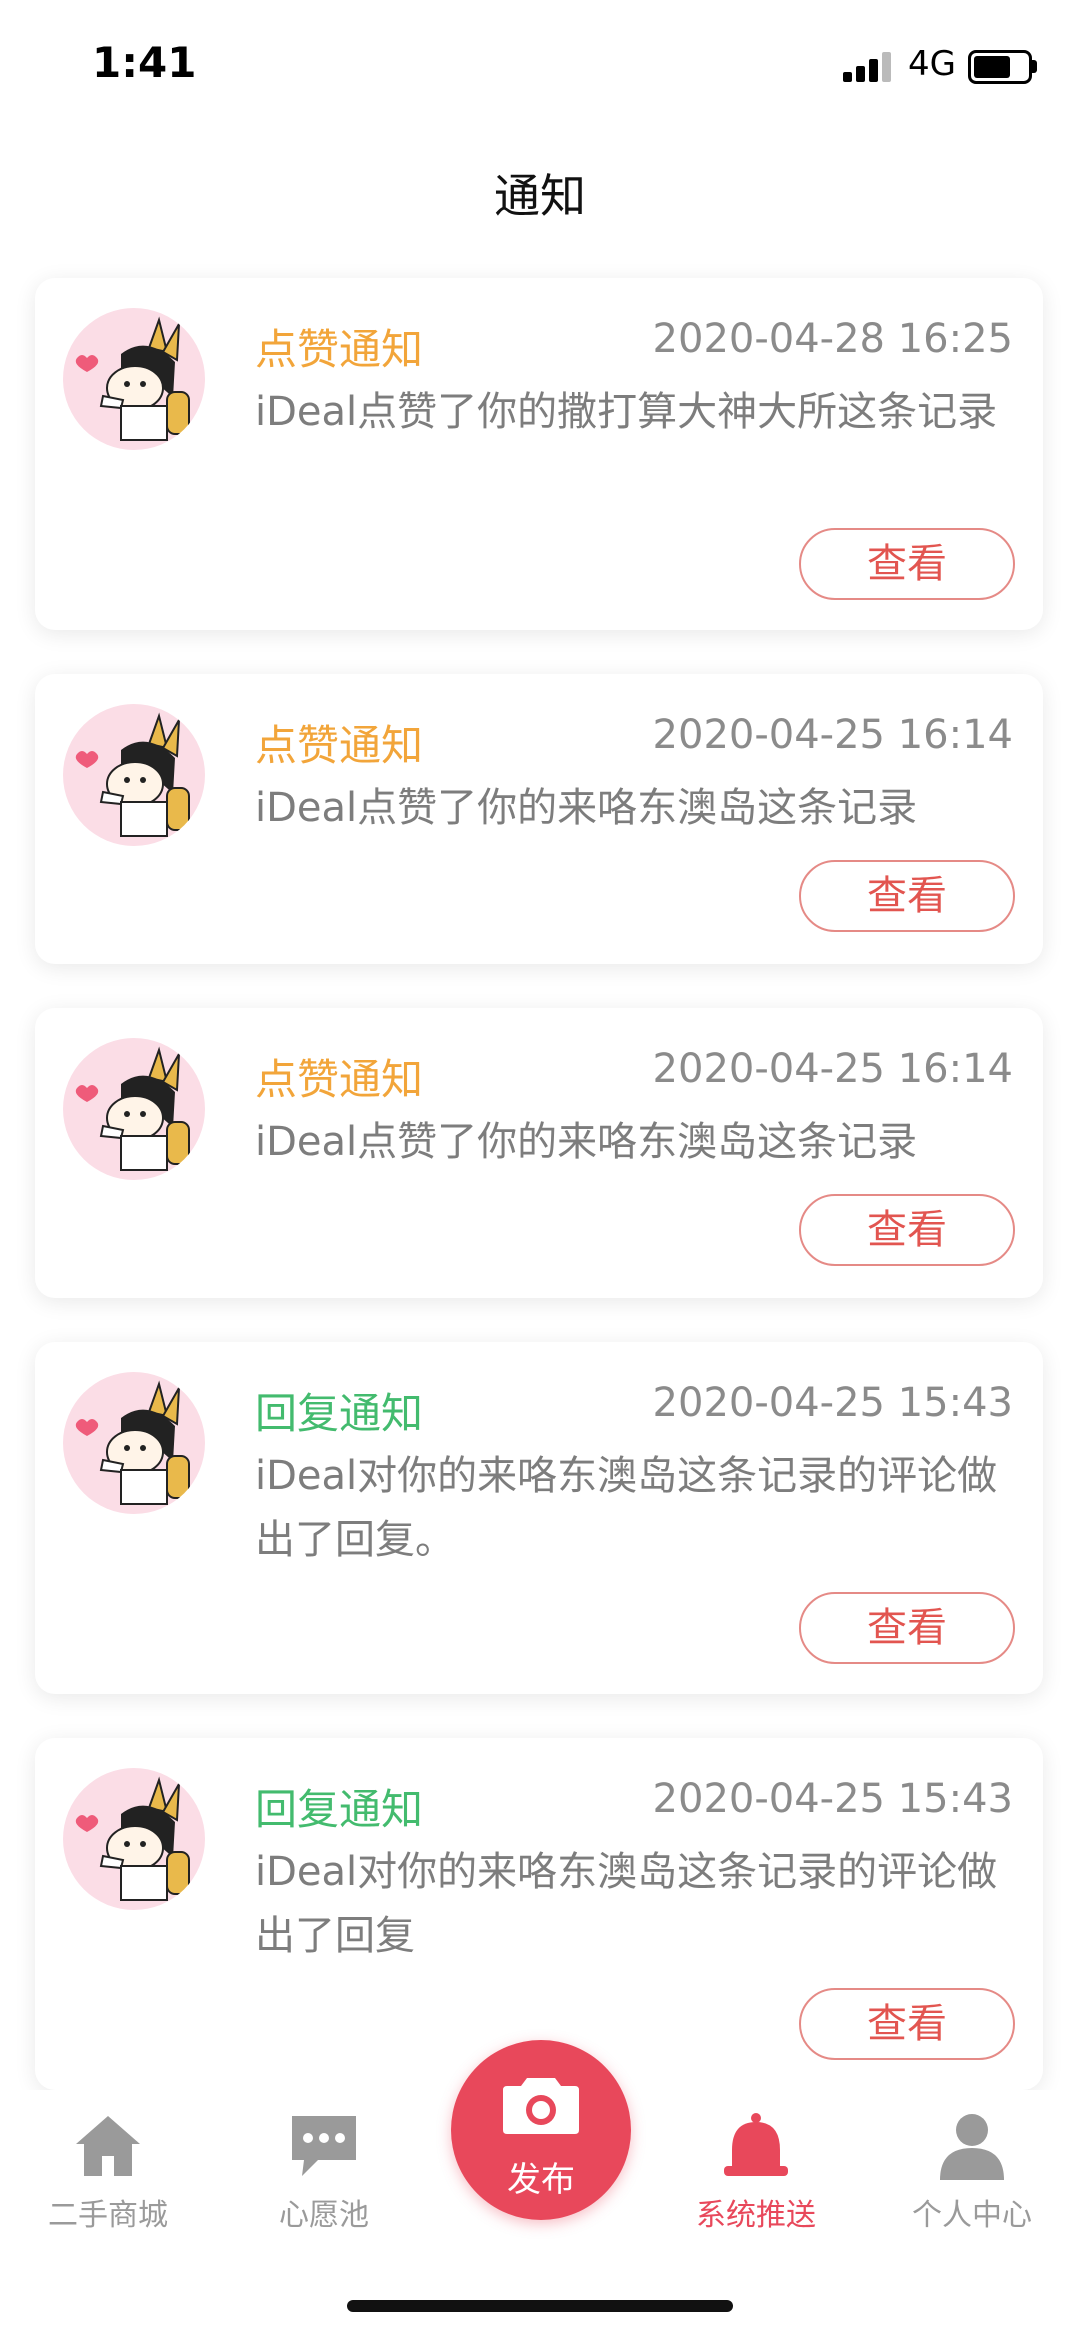 The width and height of the screenshot is (1080, 2339). What do you see at coordinates (972, 2215) in the screenshot?
I see `tab-label: 个人中心` at bounding box center [972, 2215].